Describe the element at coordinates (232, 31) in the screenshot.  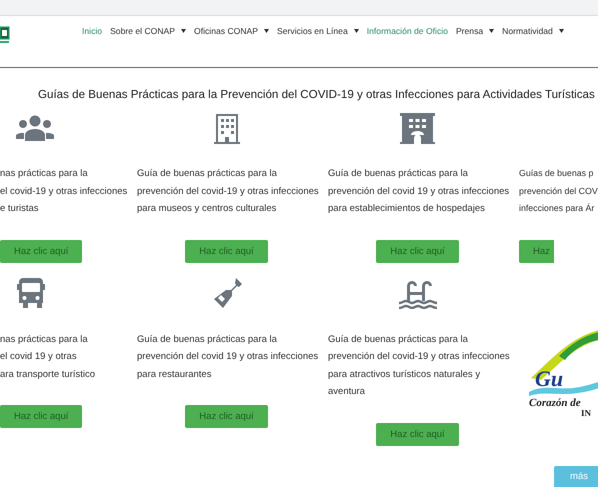
I see `menu-item: Oficinas CONAP` at that location.